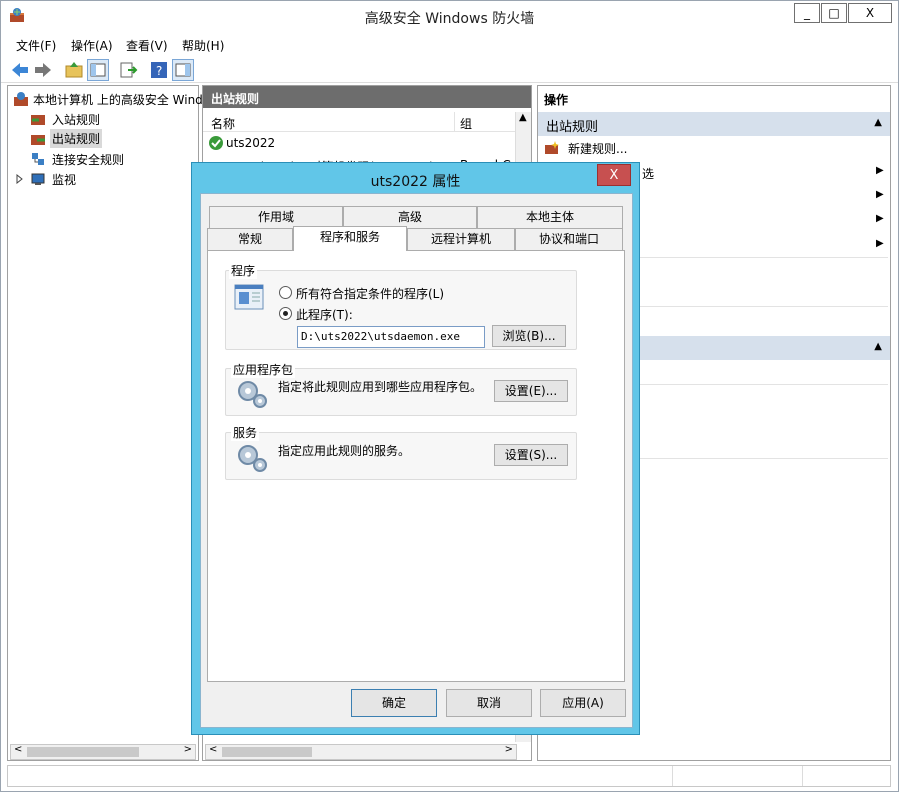 This screenshot has height=792, width=899. Describe the element at coordinates (556, 100) in the screenshot. I see `actions-header: 操作` at that location.